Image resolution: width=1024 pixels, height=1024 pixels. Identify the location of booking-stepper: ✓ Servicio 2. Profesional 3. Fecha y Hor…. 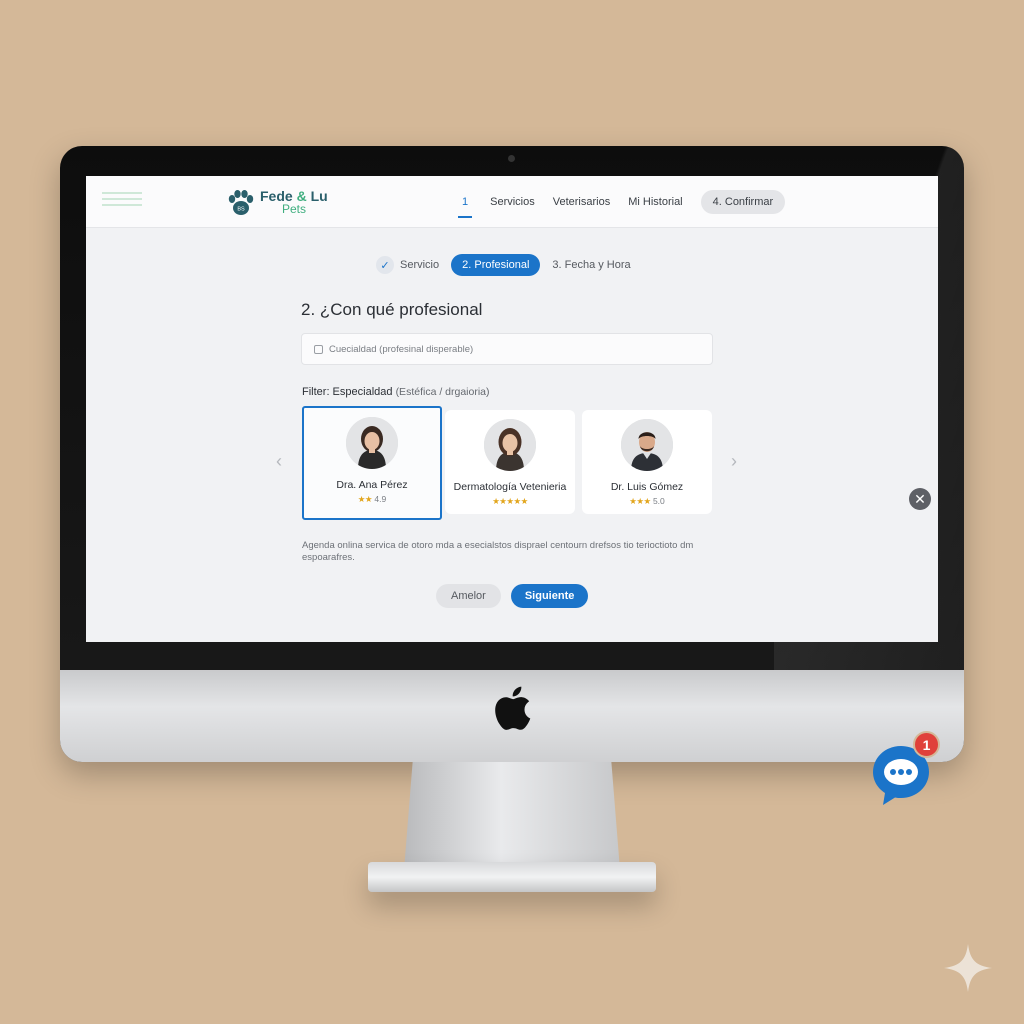
(503, 265).